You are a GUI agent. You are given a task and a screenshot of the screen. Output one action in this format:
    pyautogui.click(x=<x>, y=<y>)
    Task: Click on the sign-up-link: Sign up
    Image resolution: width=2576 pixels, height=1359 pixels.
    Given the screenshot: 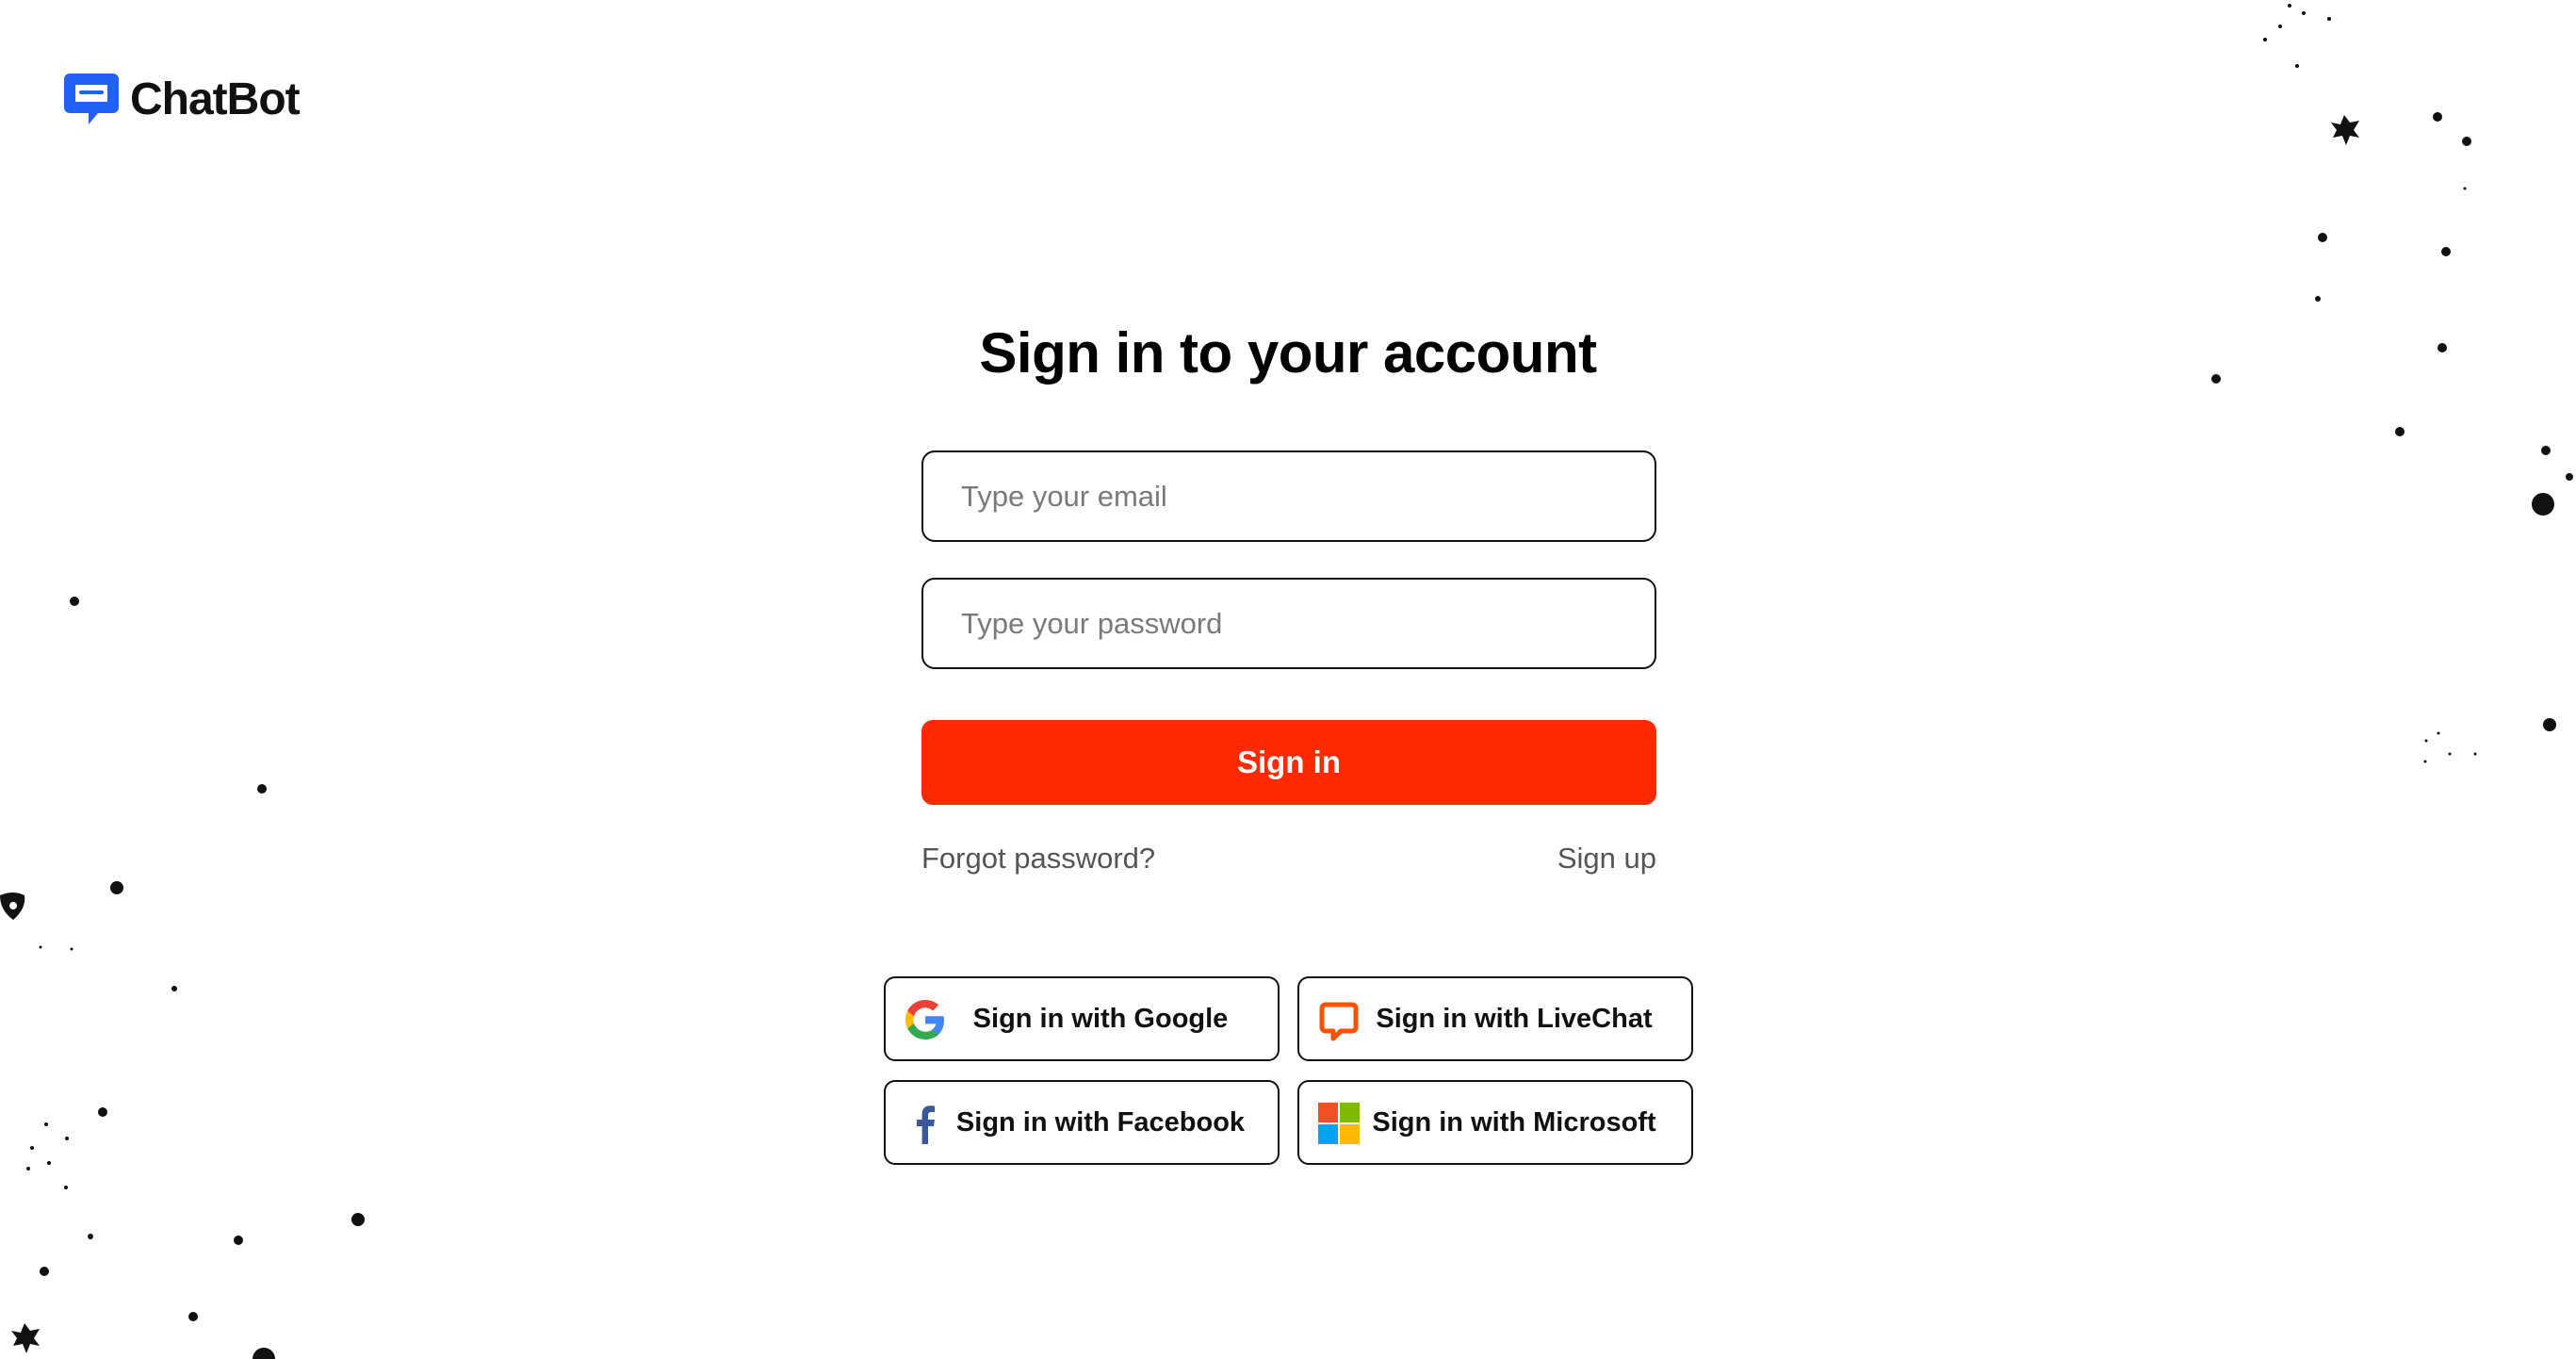 What is the action you would take?
    pyautogui.click(x=1606, y=859)
    